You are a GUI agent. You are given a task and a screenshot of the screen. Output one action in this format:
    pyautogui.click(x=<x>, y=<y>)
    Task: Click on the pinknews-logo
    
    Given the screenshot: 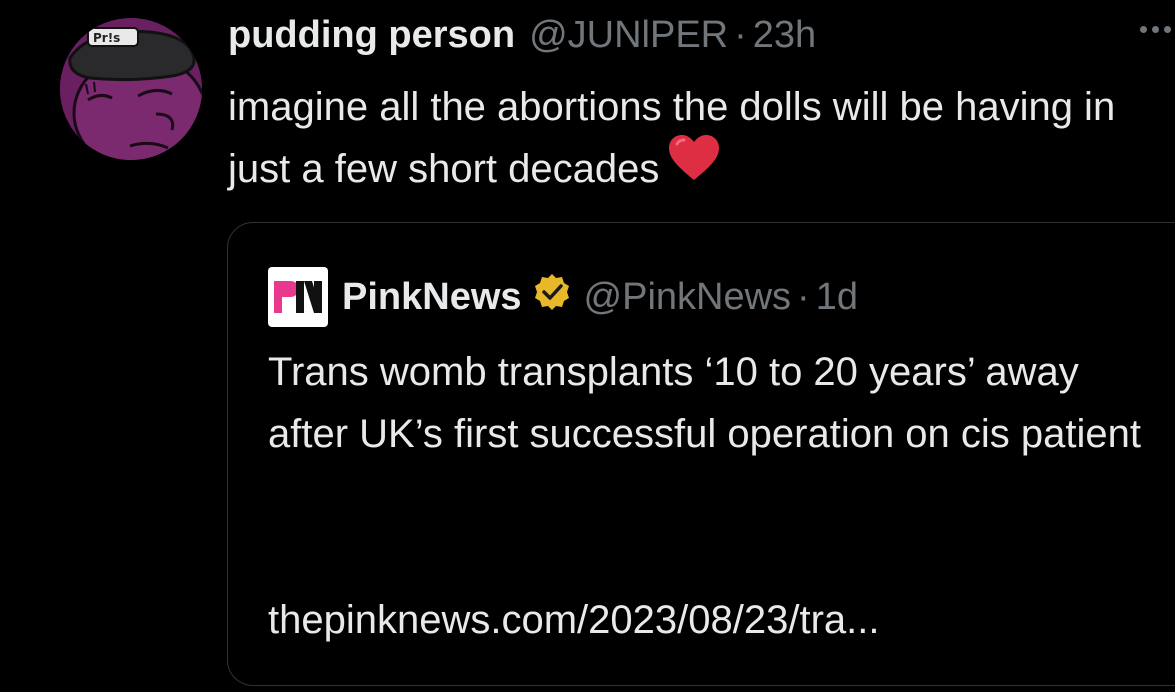 What is the action you would take?
    pyautogui.click(x=298, y=297)
    